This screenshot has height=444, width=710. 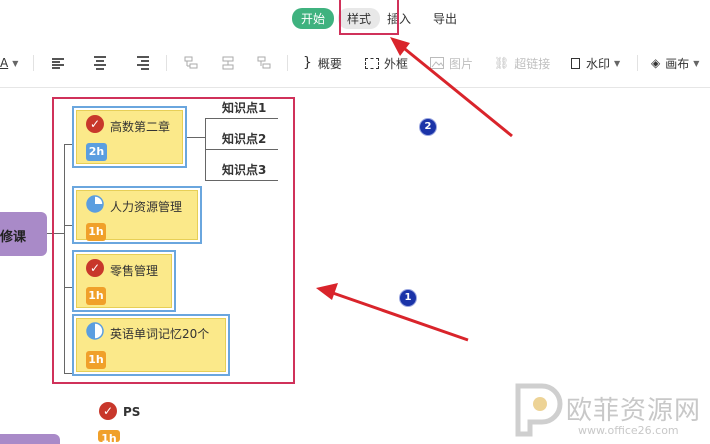 I want to click on watermark-text: 欧菲资源网, so click(x=634, y=411).